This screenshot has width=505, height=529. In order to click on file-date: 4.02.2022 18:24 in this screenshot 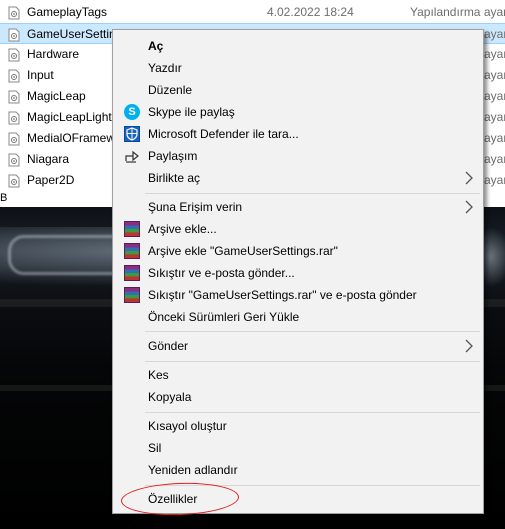, I will do `click(310, 12)`.